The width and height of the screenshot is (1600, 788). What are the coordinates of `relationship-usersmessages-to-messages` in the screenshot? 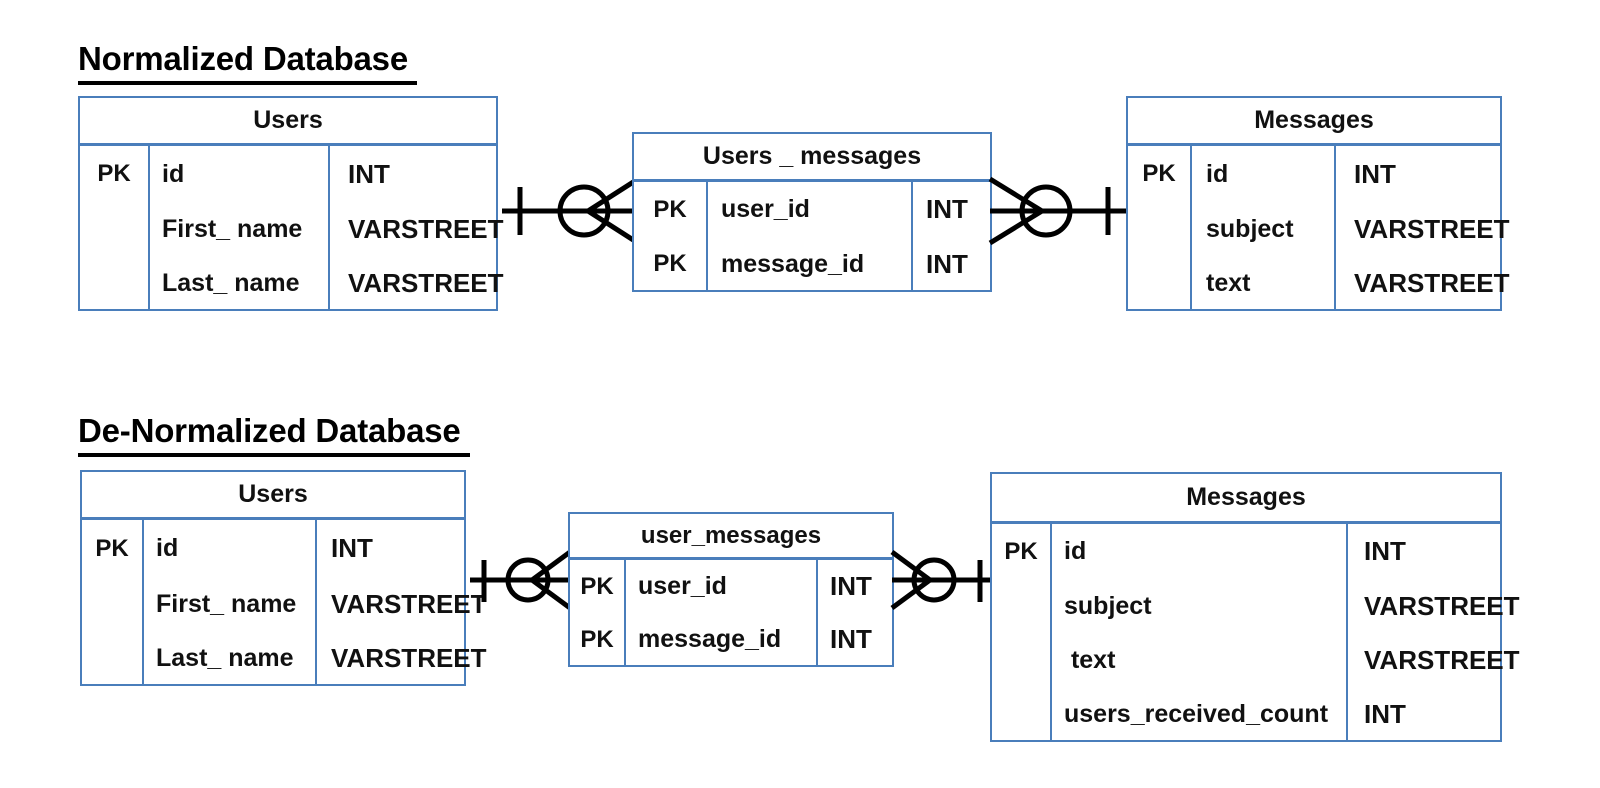 It's located at (1057, 215).